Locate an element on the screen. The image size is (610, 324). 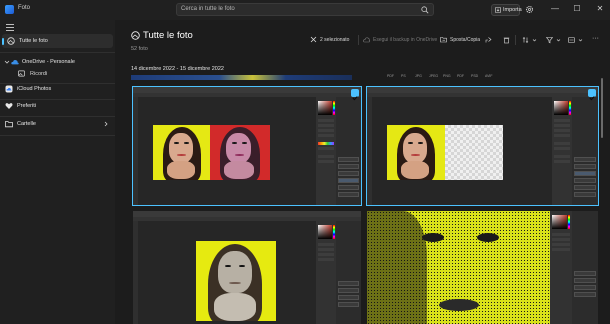
memories-icon is located at coordinates (21, 73).